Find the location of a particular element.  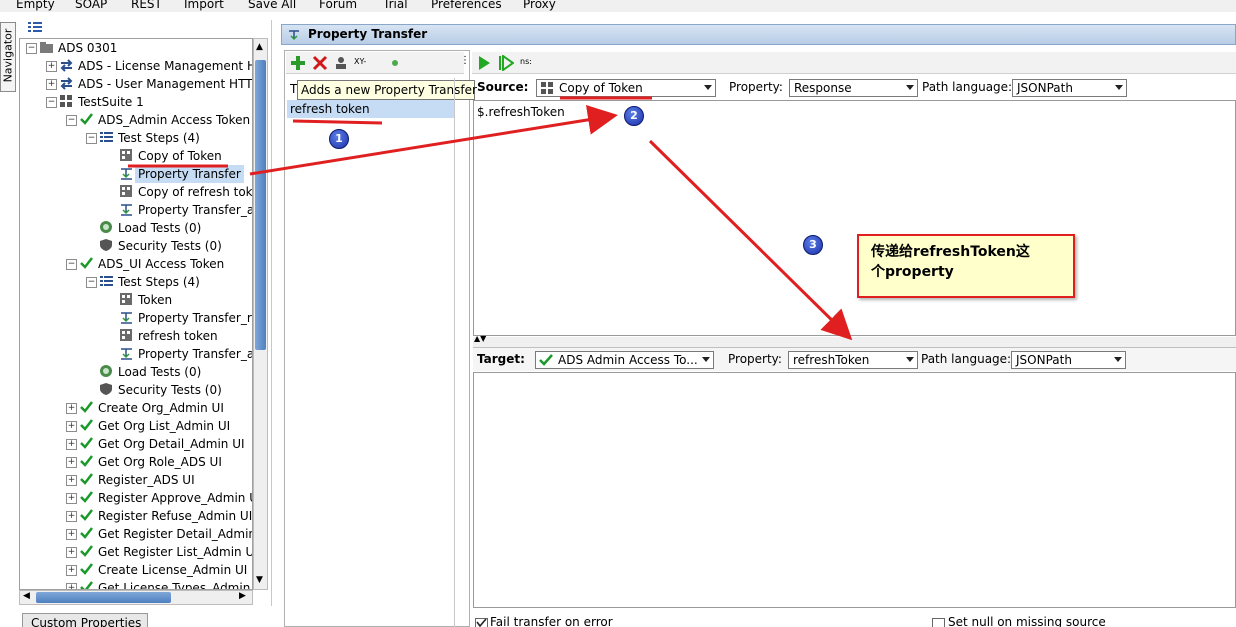

menu-forum: Forum is located at coordinates (338, 6).